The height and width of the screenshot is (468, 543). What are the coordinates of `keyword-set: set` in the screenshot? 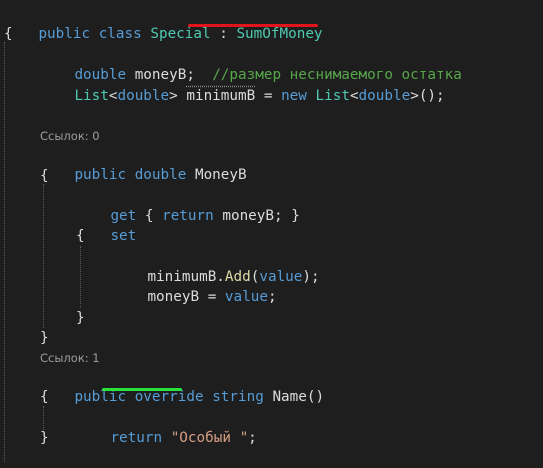 It's located at (123, 236).